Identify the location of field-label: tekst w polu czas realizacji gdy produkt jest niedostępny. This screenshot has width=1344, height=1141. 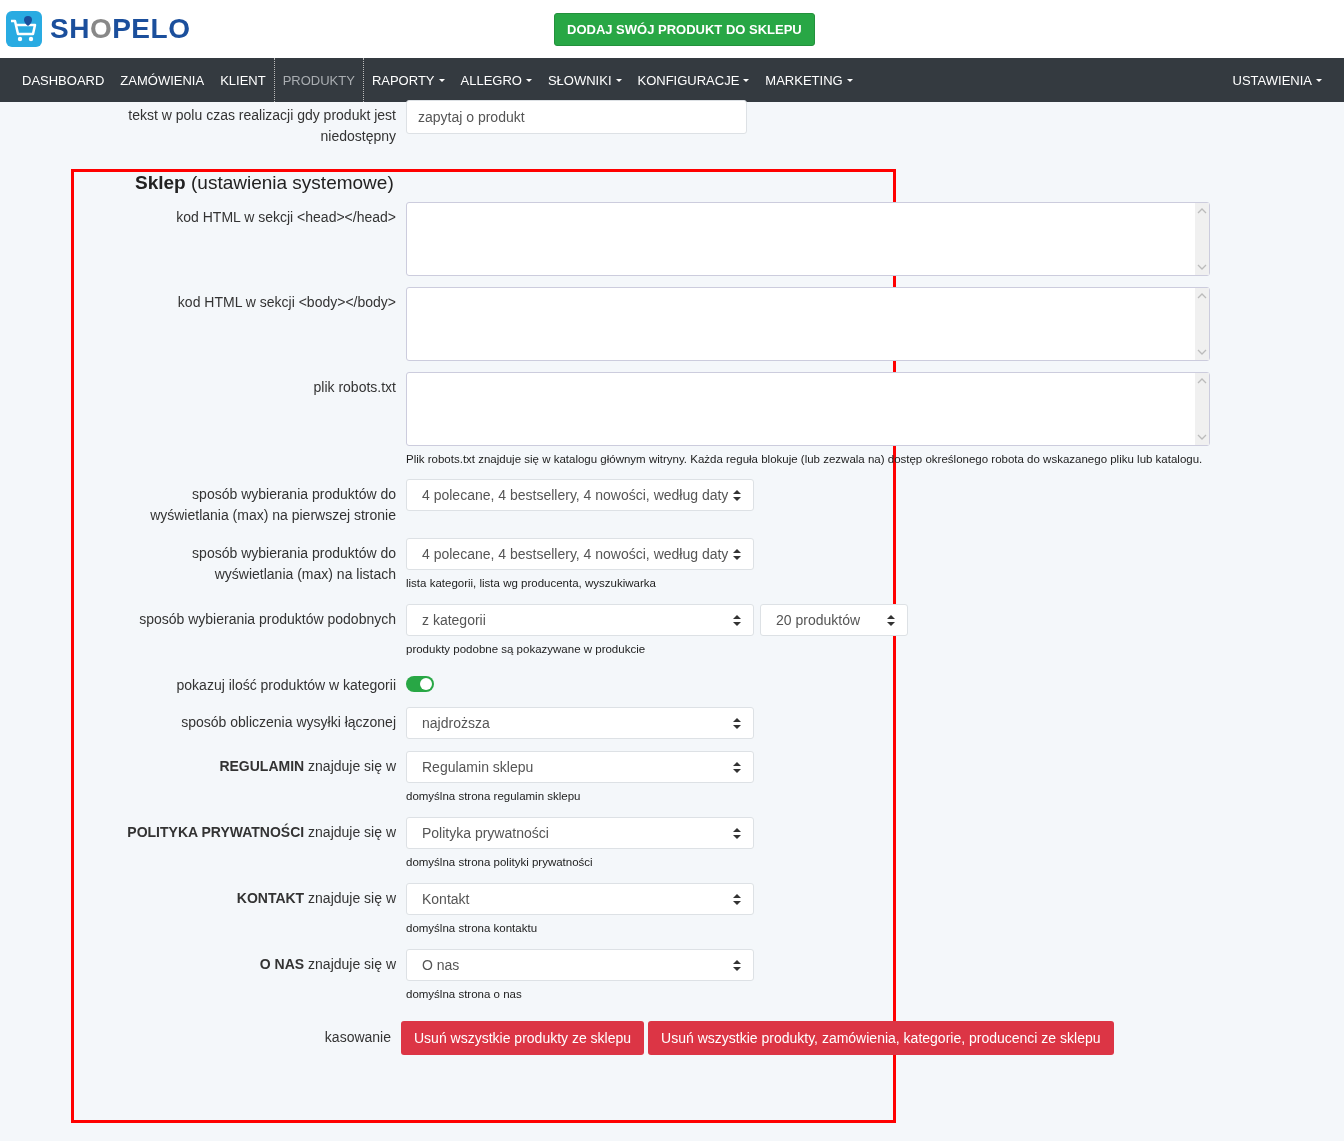
(261, 126).